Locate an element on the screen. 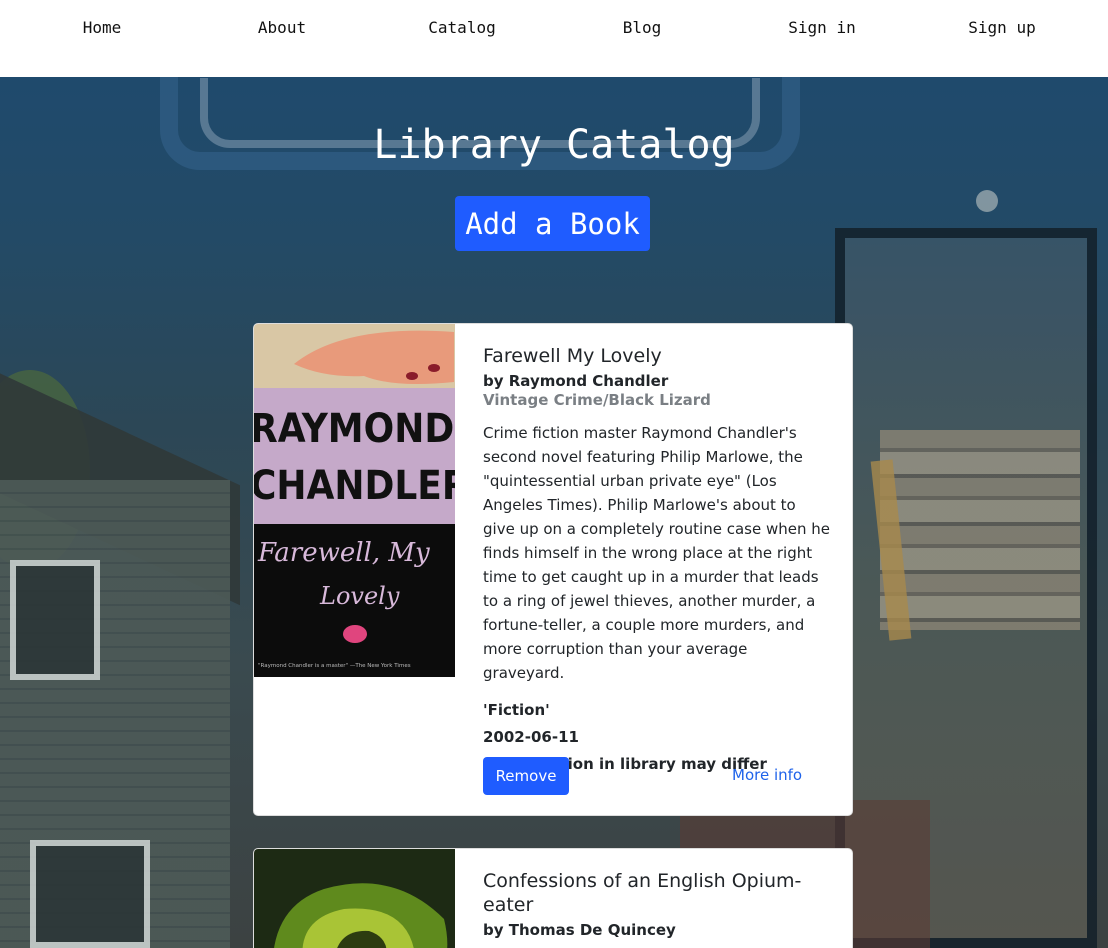 This screenshot has height=948, width=1108. book-title: Farewell My Lovely is located at coordinates (572, 356).